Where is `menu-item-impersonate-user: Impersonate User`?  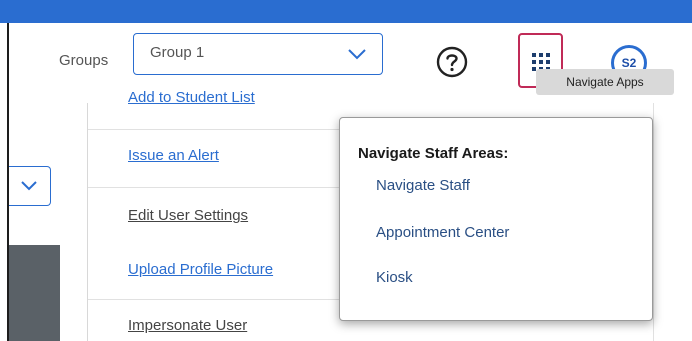
menu-item-impersonate-user: Impersonate User is located at coordinates (187, 325).